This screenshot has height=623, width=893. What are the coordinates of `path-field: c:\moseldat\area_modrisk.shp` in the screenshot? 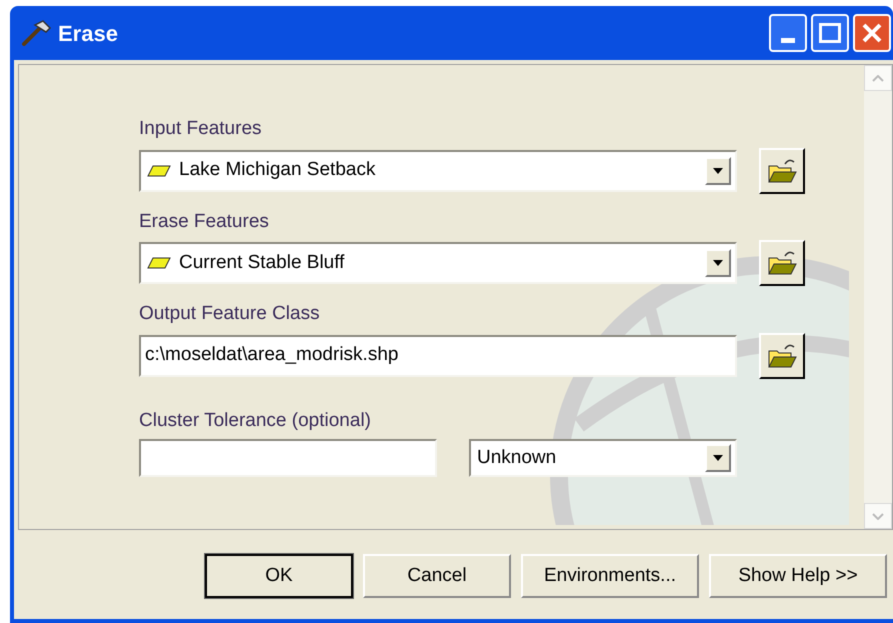 It's located at (438, 355).